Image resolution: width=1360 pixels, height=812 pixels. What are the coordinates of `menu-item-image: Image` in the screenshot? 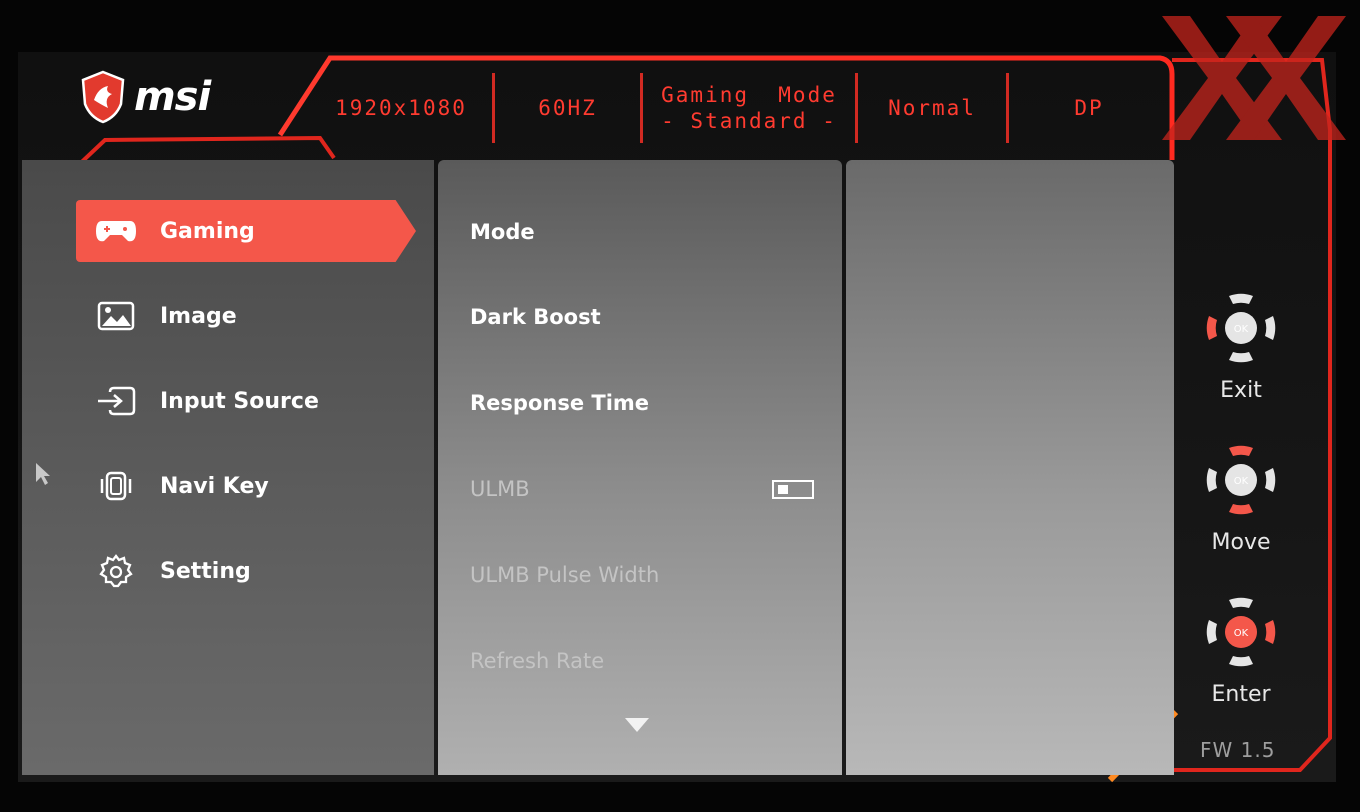 It's located at (246, 316).